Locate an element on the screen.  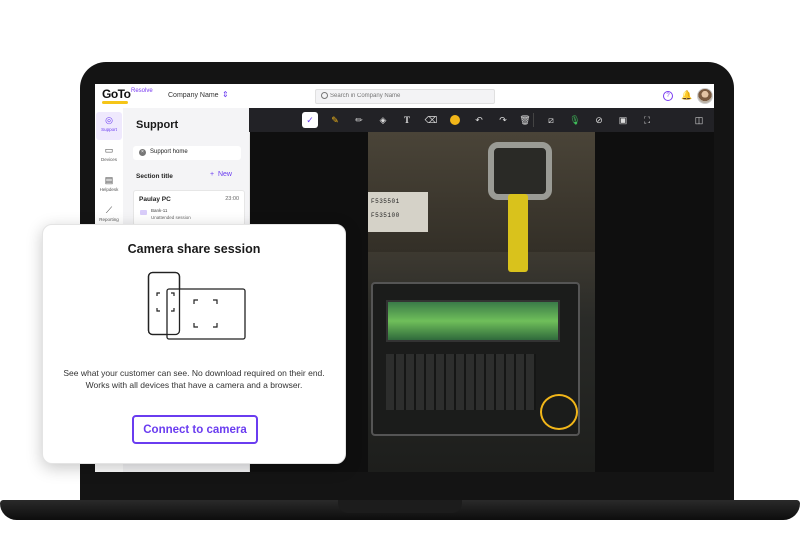
color-swatch is located at coordinates (455, 119).